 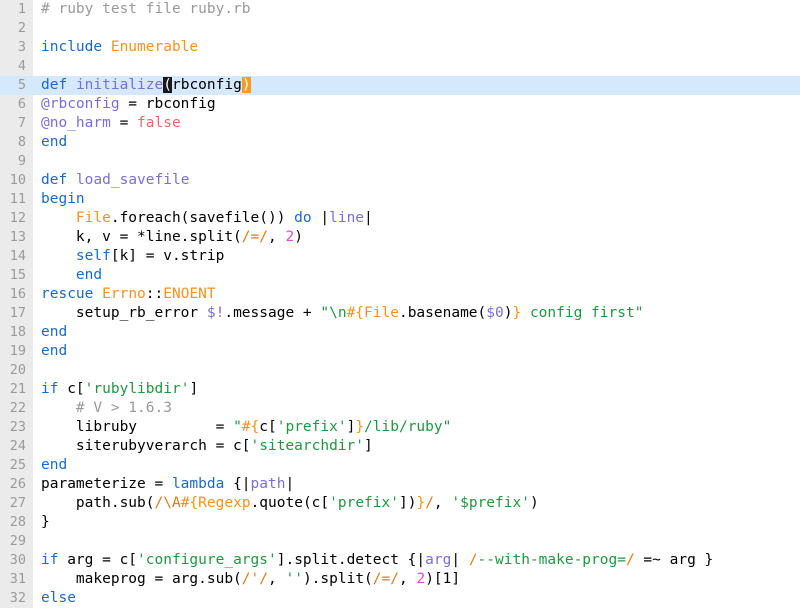 What do you see at coordinates (102, 408) in the screenshot?
I see `code-line-text: # V > 1.6.3` at bounding box center [102, 408].